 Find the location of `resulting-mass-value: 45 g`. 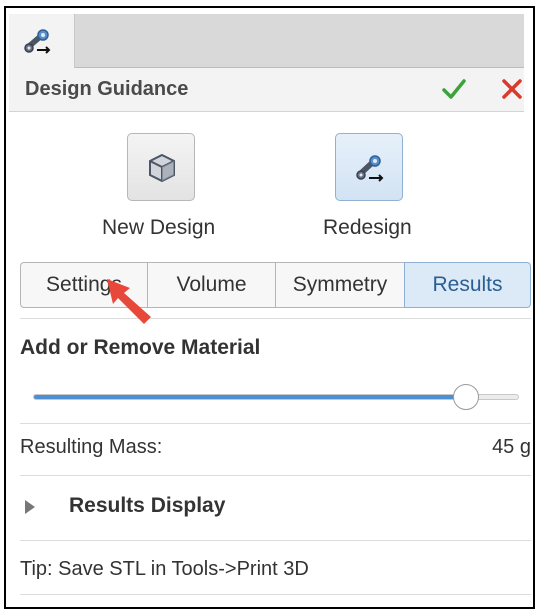

resulting-mass-value: 45 g is located at coordinates (511, 447).